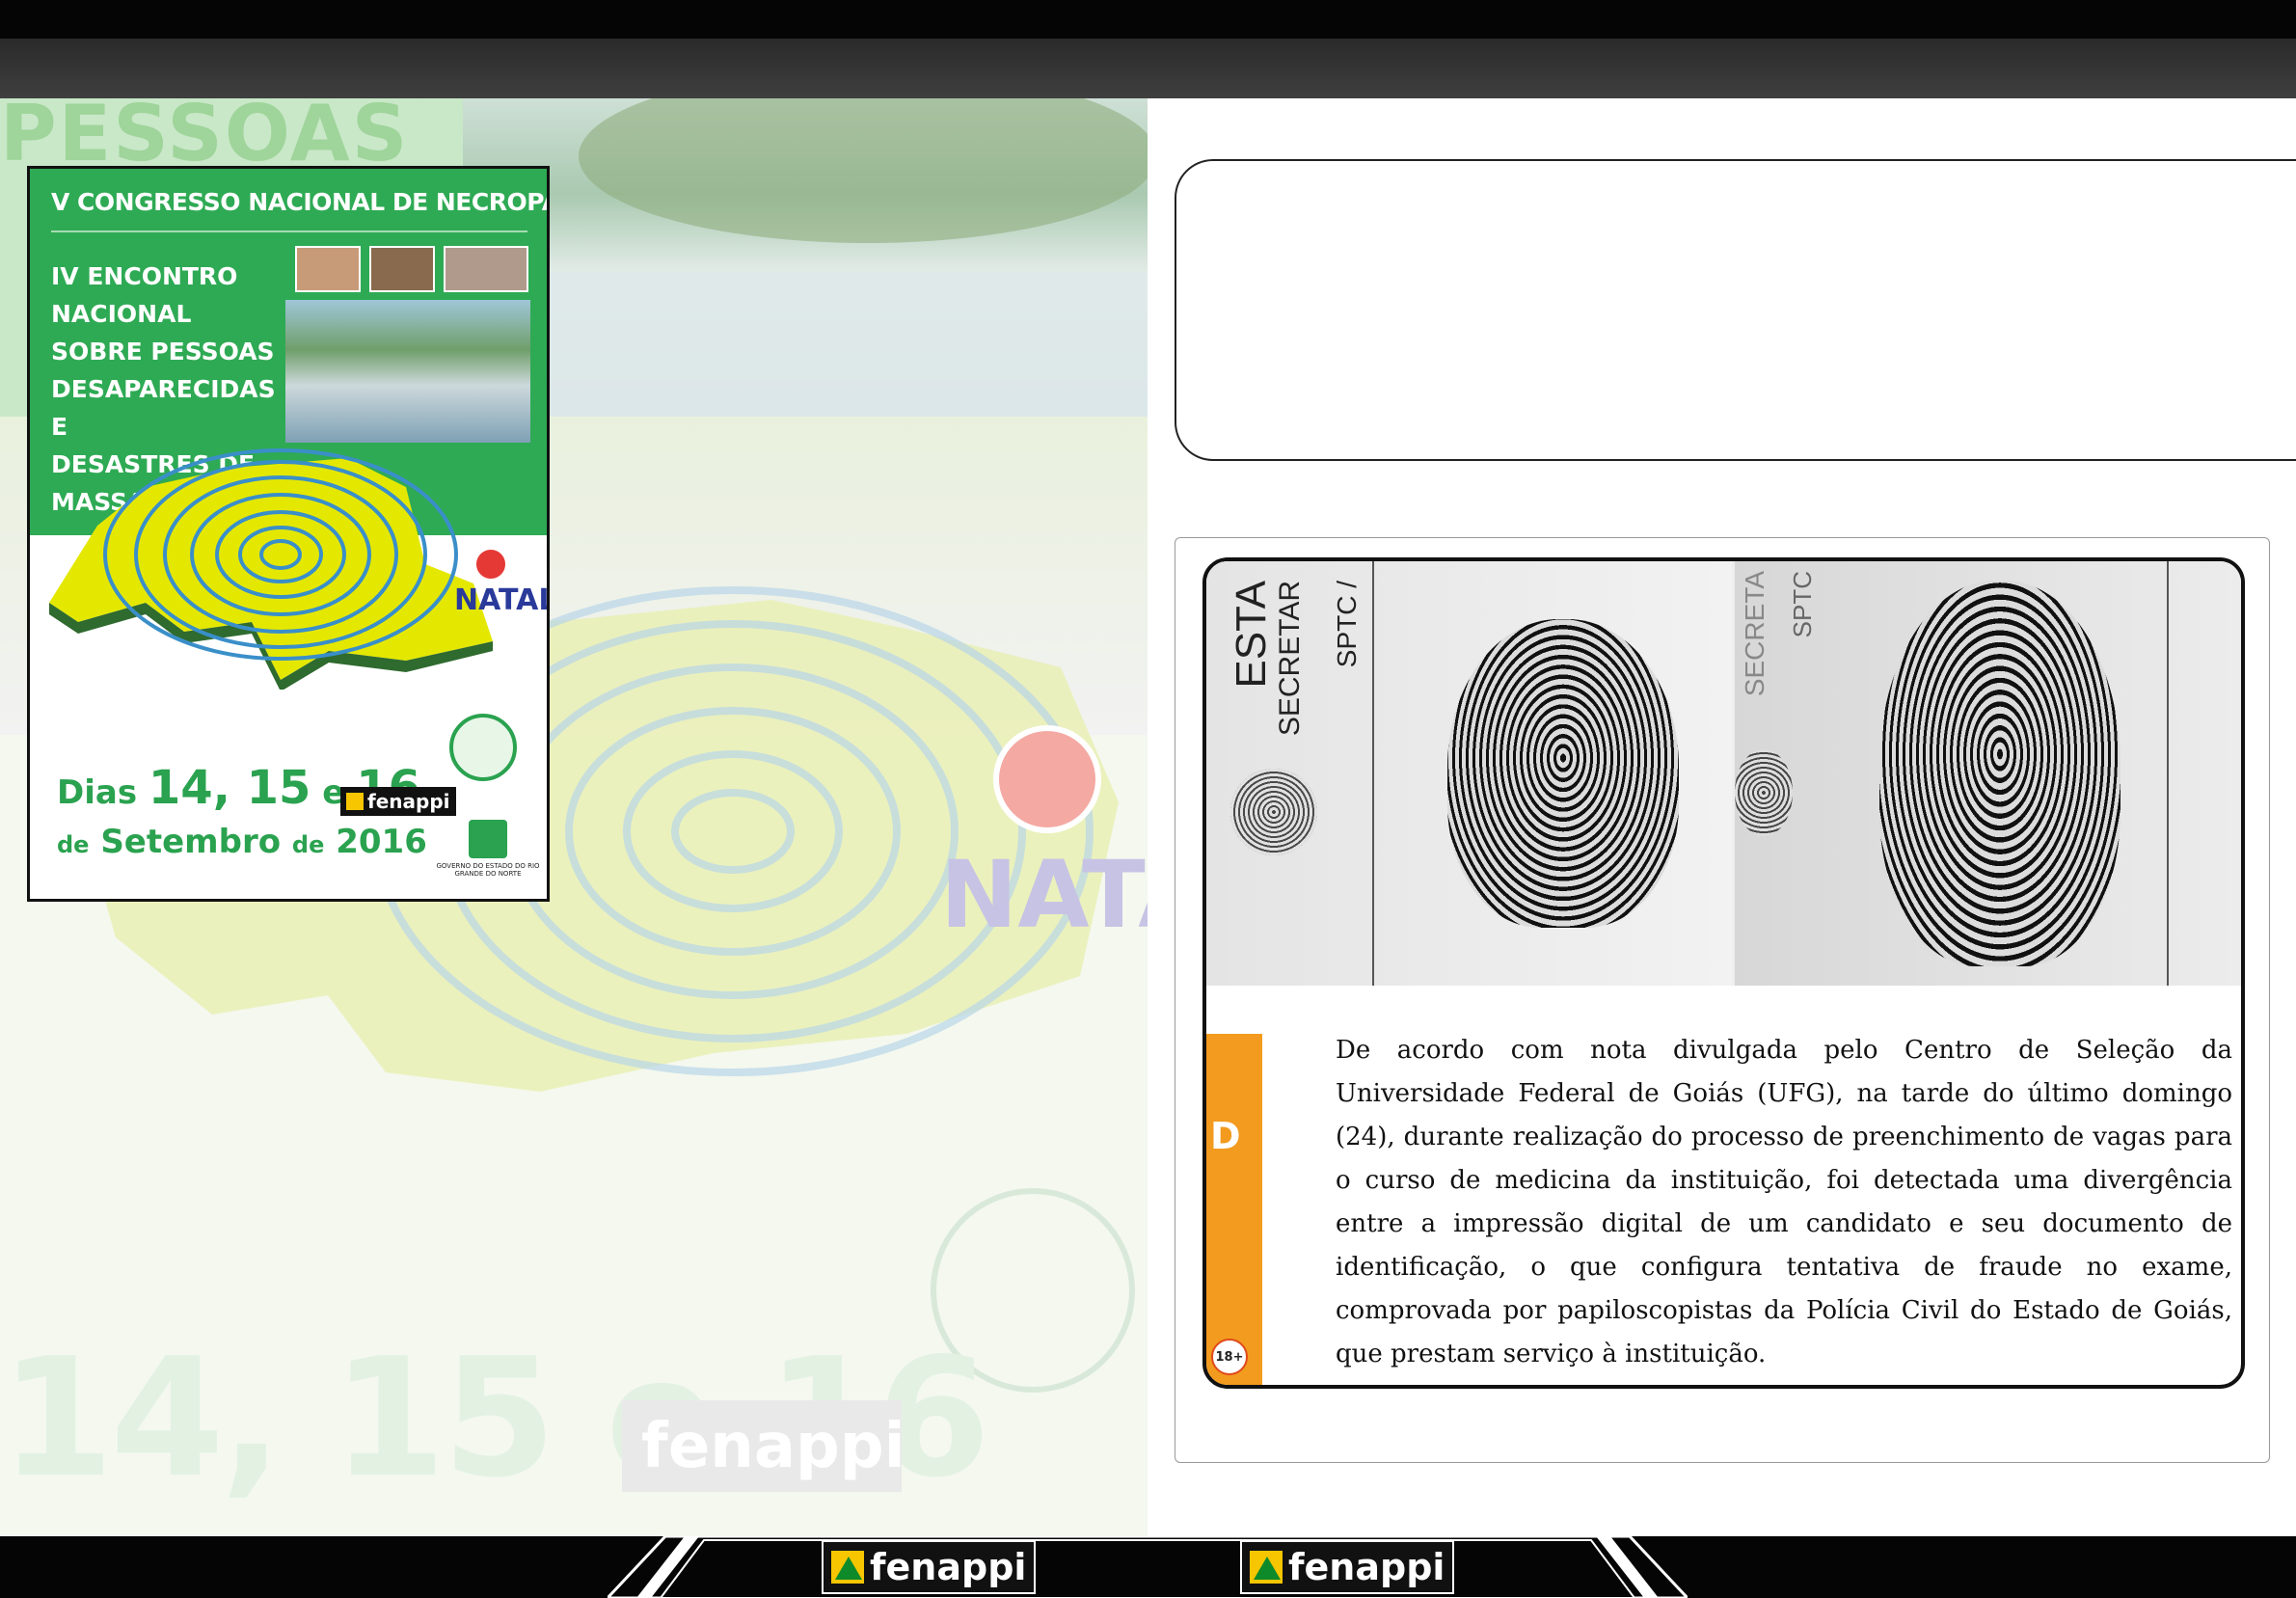 The width and height of the screenshot is (2296, 1598). I want to click on empty-content-box, so click(1735, 310).